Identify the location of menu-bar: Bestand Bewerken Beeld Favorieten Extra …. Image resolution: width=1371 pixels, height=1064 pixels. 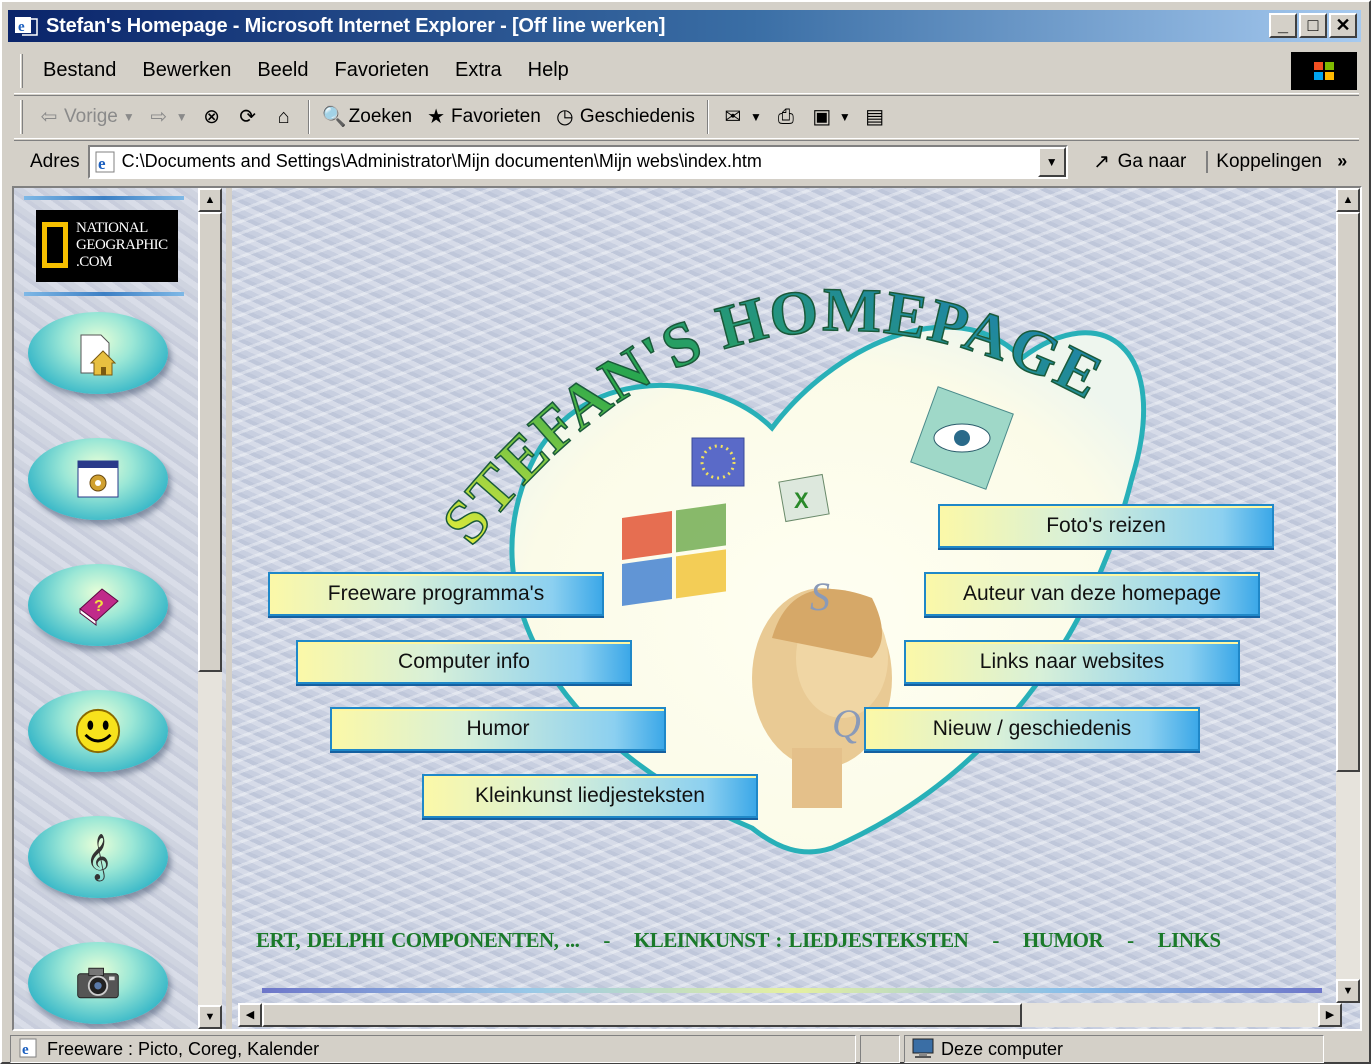
(686, 71).